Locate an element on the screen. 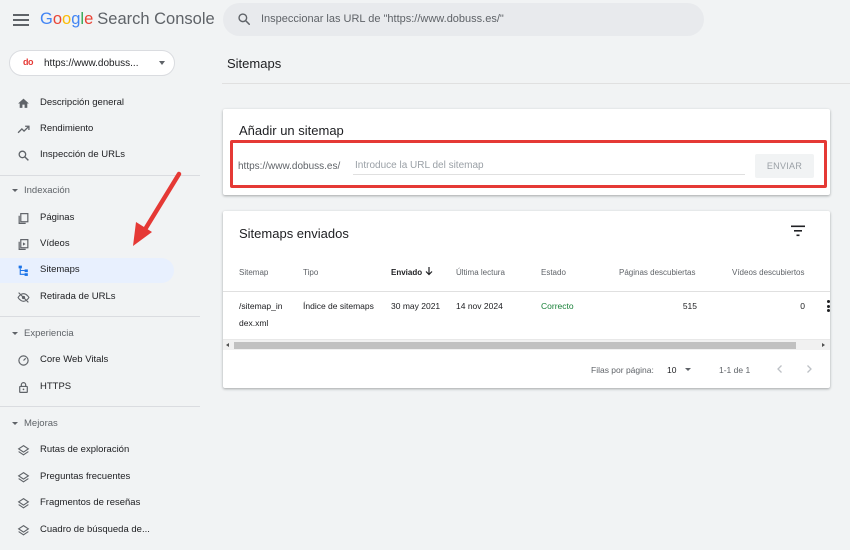  sidebar-item-removals: Retirada de URLs is located at coordinates (87, 297).